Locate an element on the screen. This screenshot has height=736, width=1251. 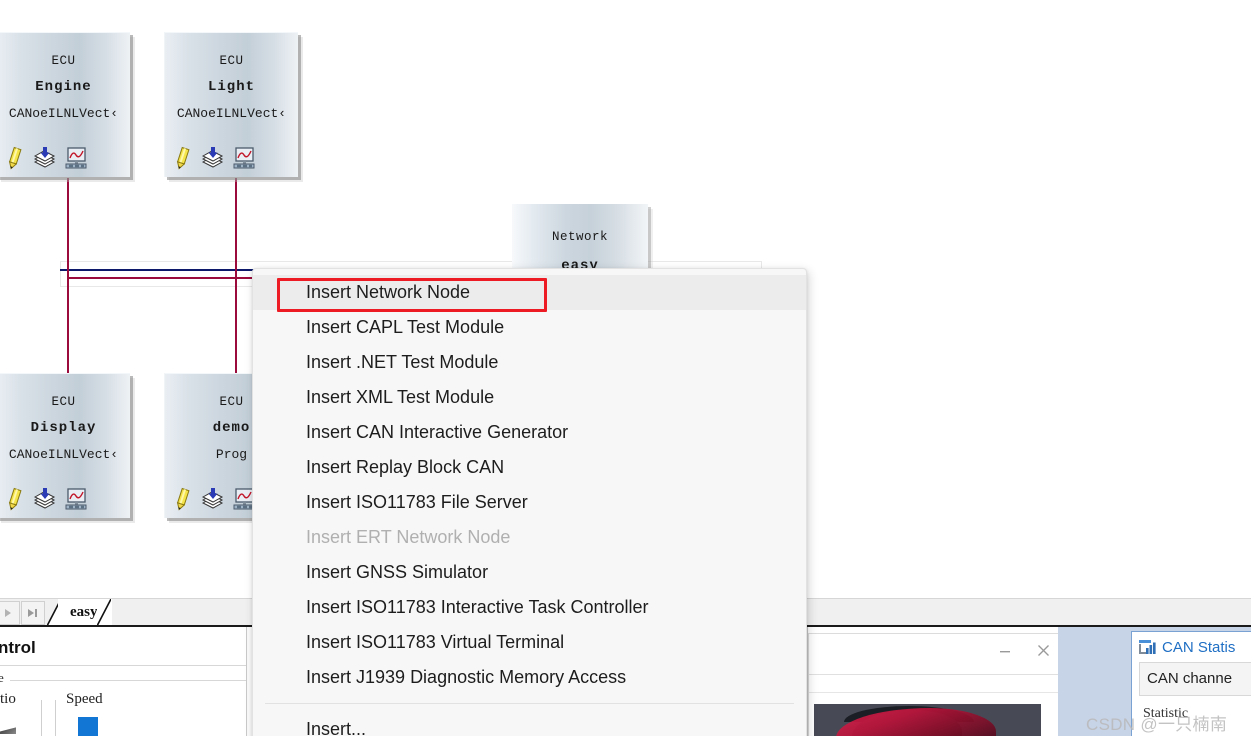
bus-drop-light is located at coordinates (236, 228).